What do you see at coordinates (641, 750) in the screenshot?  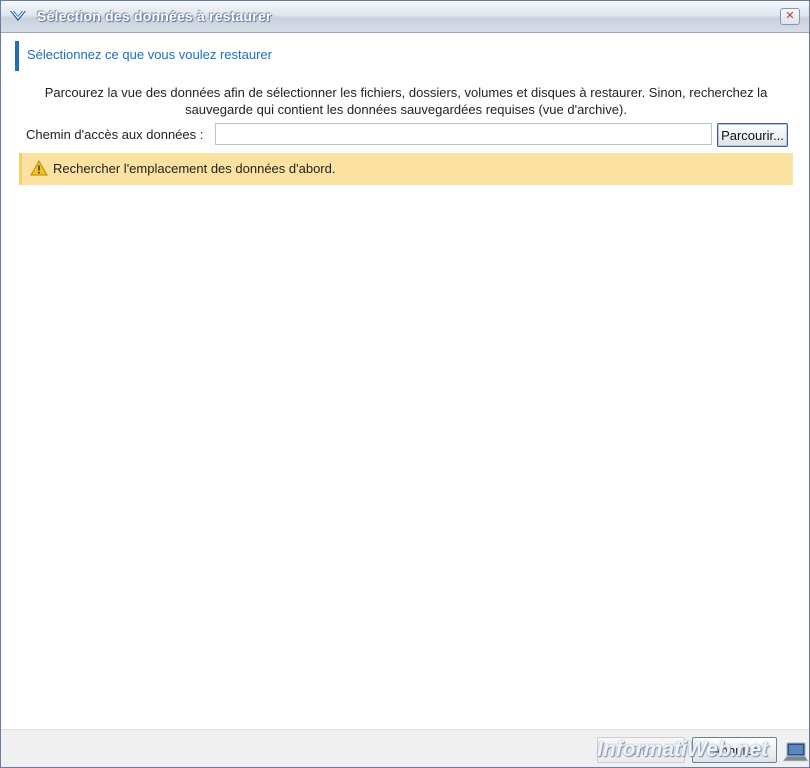 I see `ok-button: OK` at bounding box center [641, 750].